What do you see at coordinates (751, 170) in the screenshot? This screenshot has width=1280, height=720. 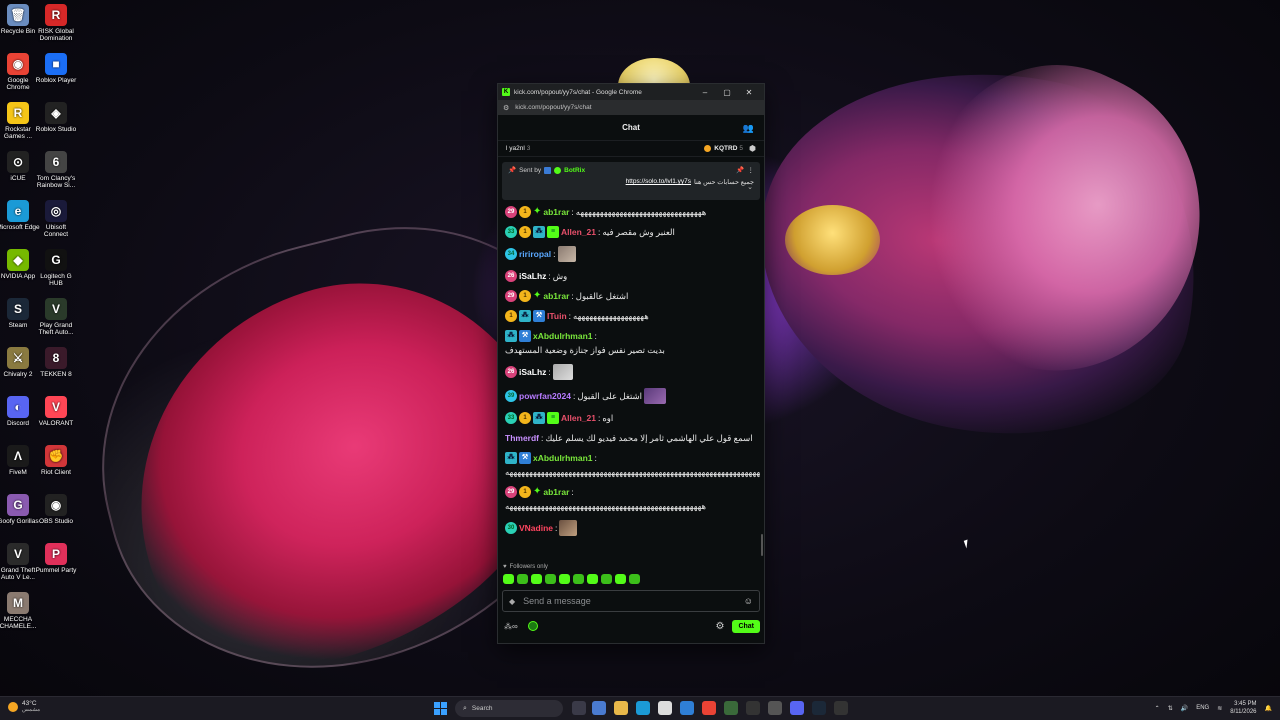 I see `more-options-icon: ⋮` at bounding box center [751, 170].